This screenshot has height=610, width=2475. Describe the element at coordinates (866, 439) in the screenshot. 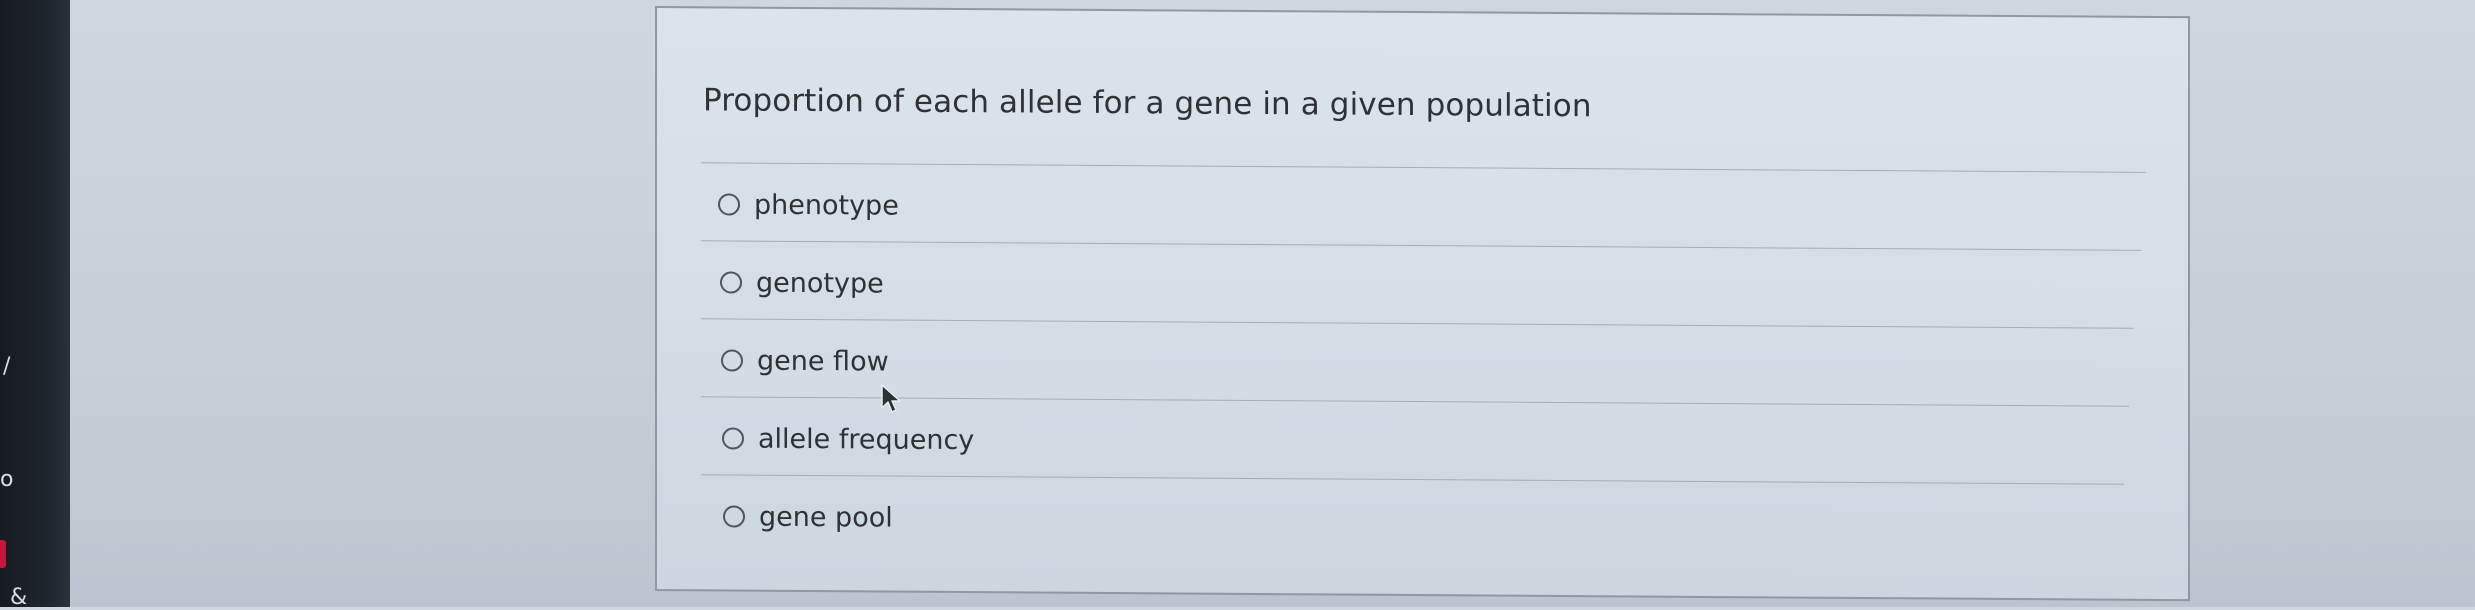

I see `answer-option-label: allele frequency` at that location.